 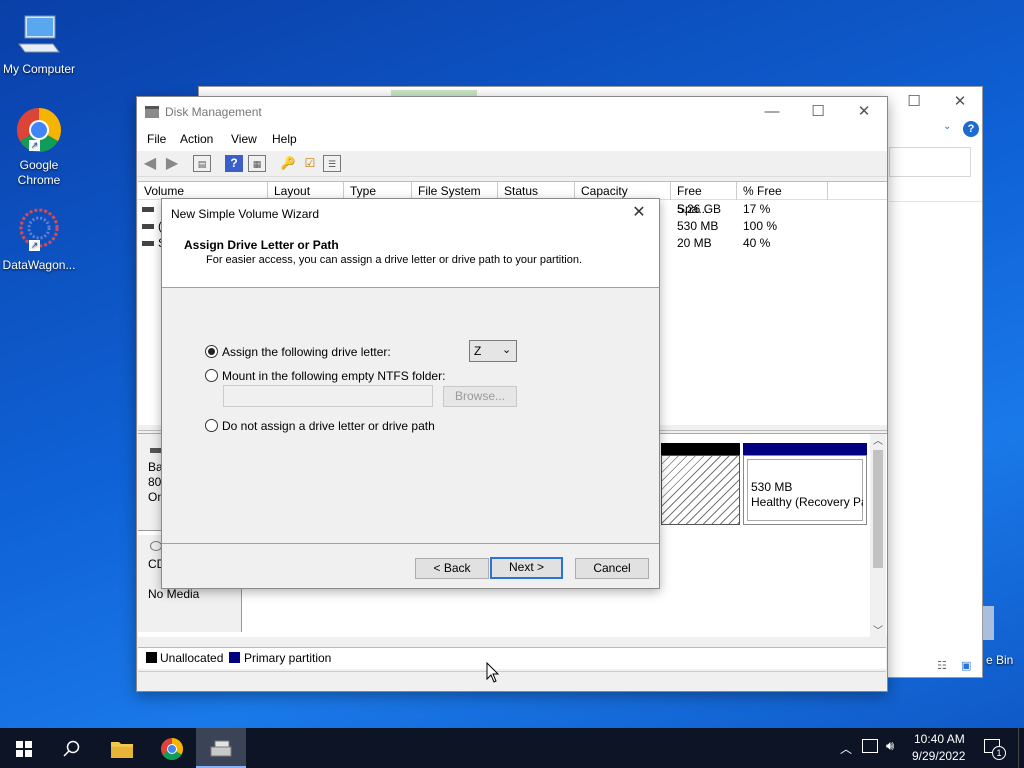 I want to click on start-button, so click(x=24, y=748).